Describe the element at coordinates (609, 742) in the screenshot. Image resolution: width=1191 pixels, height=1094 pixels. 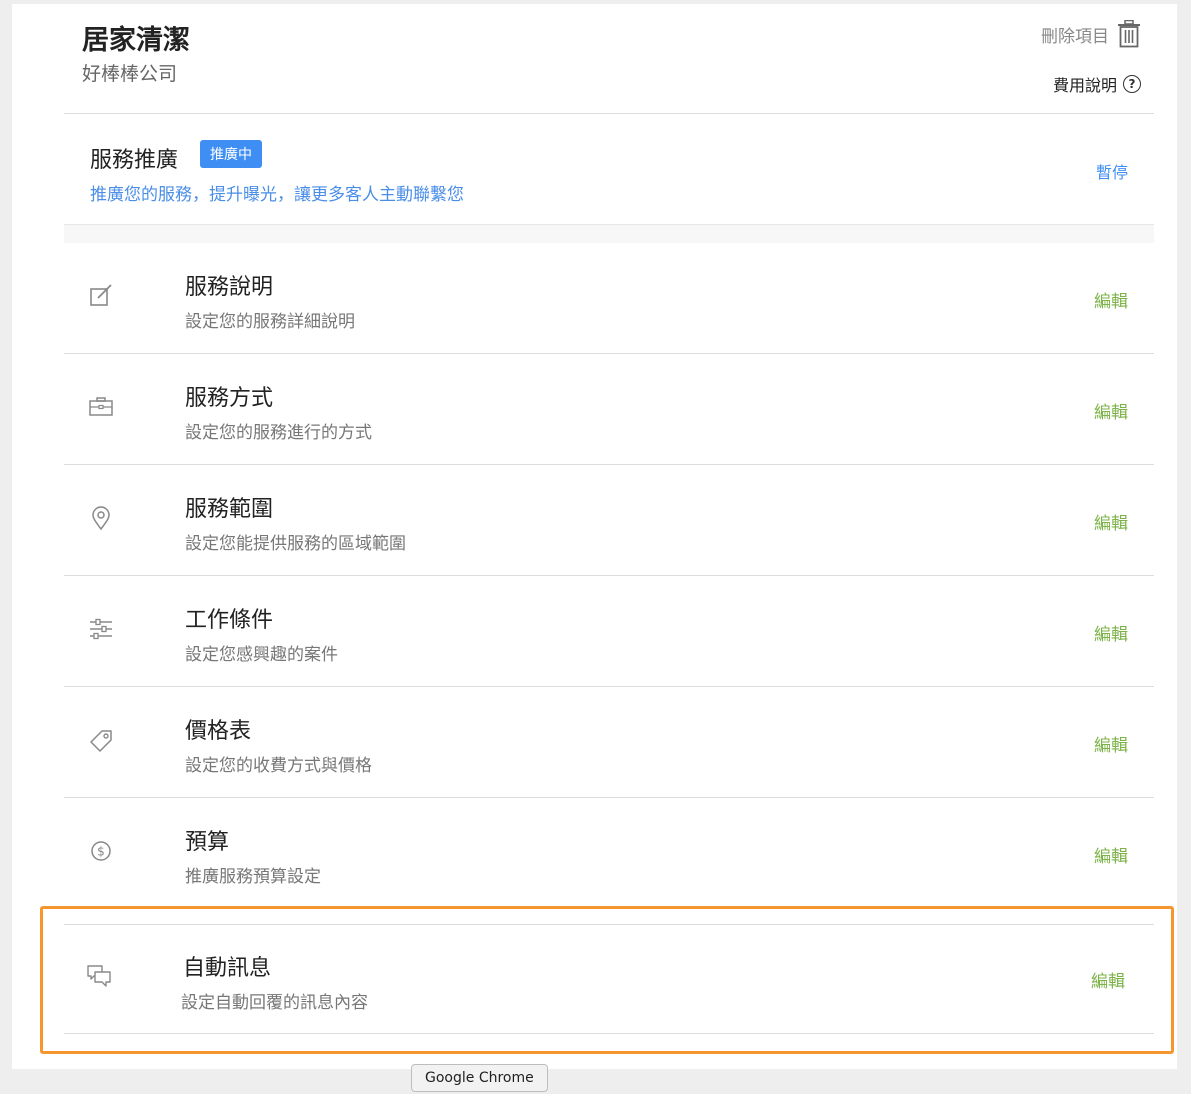
I see `list-item-price-list: 價格表 設定您的收費方式與價格 編輯` at that location.